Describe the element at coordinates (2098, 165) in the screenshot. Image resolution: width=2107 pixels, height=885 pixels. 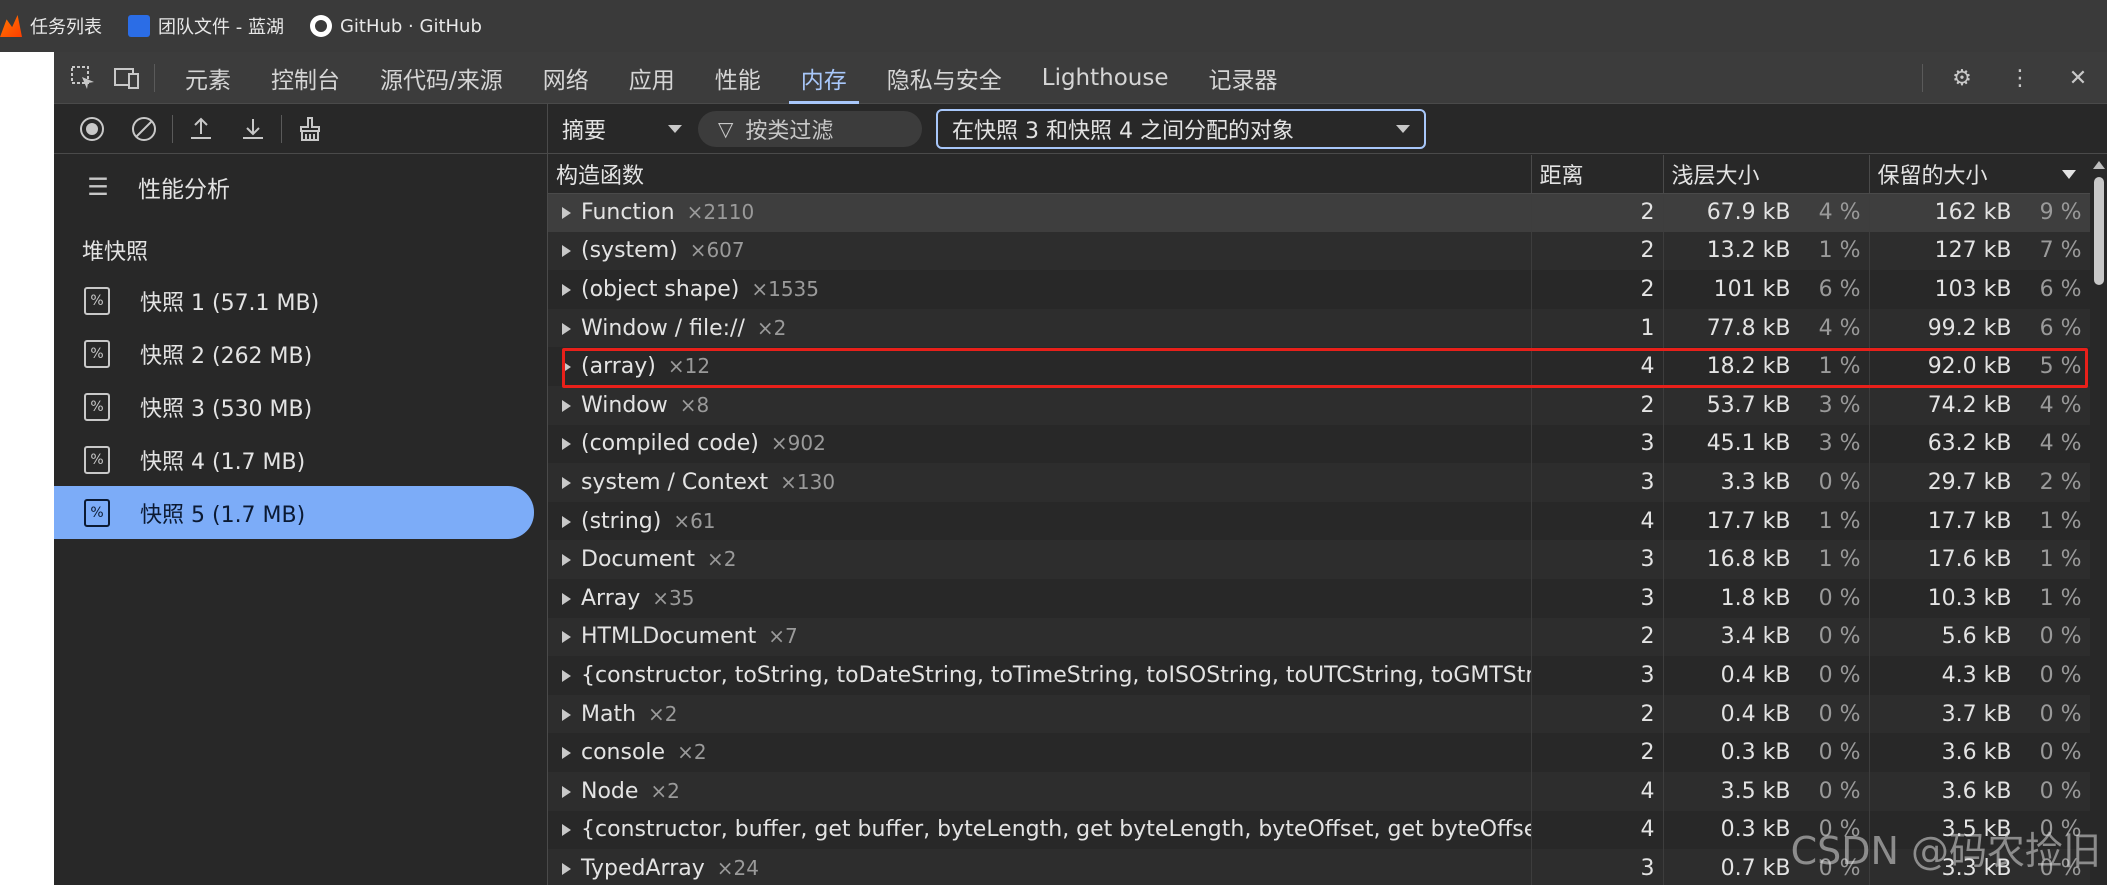
I see `scroll-up-icon` at that location.